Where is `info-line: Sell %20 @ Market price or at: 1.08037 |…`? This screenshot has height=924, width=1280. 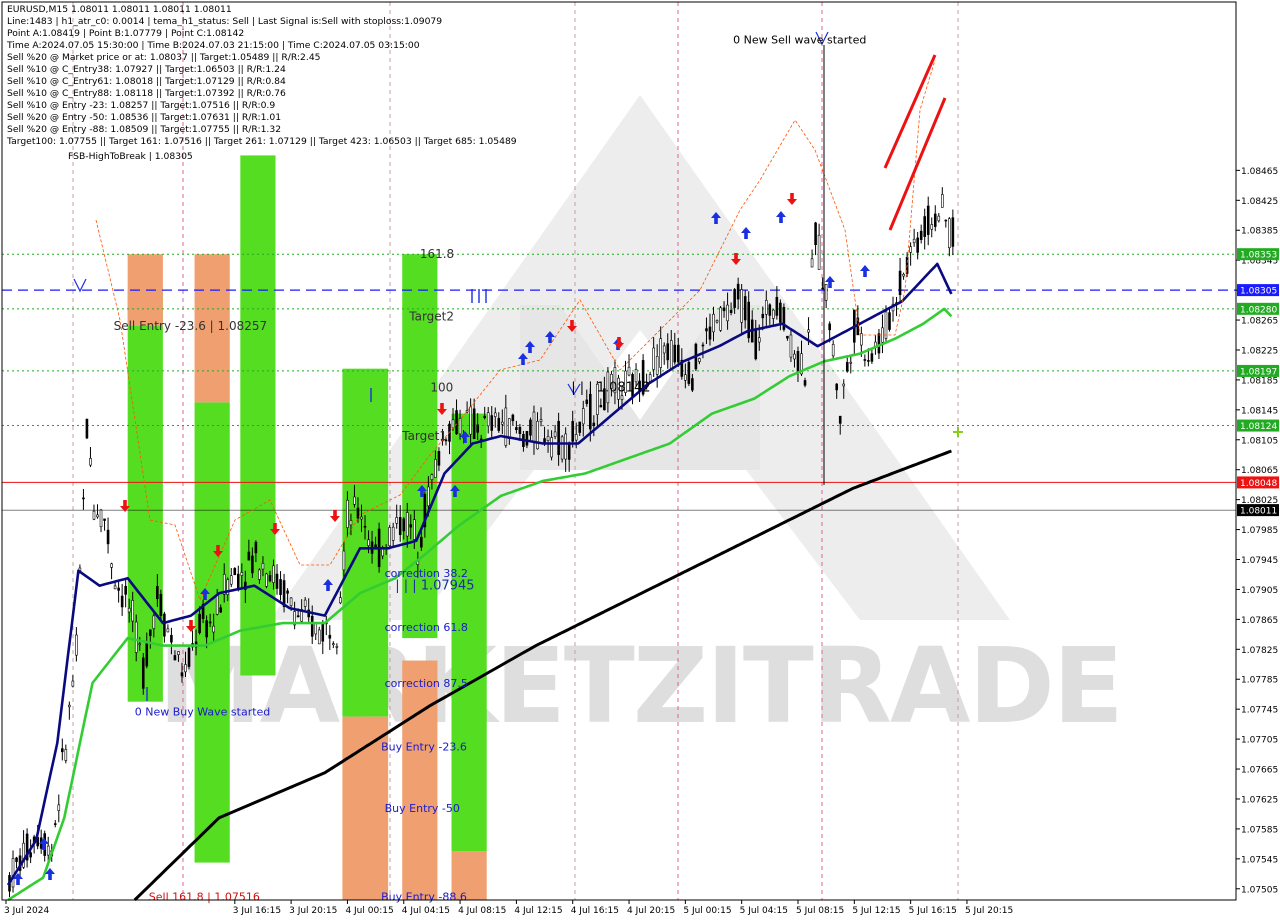 info-line: Sell %20 @ Market price or at: 1.08037 |… is located at coordinates (164, 57).